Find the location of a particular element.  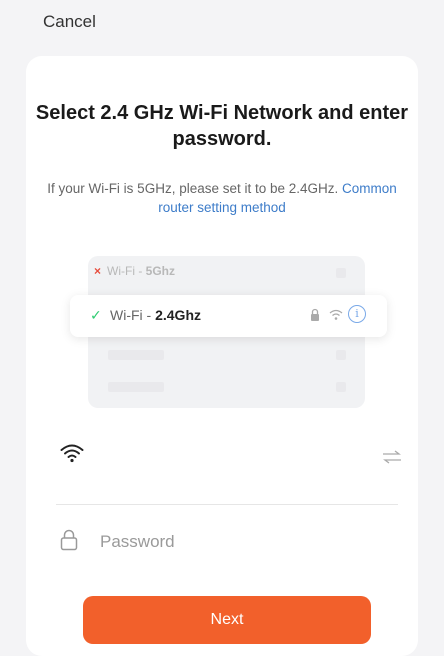

lock-icon is located at coordinates (69, 540).